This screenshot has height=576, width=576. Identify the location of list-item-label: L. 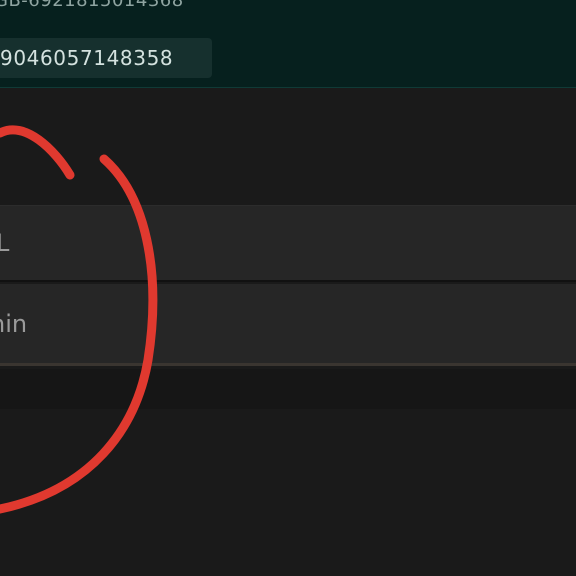
(4, 243).